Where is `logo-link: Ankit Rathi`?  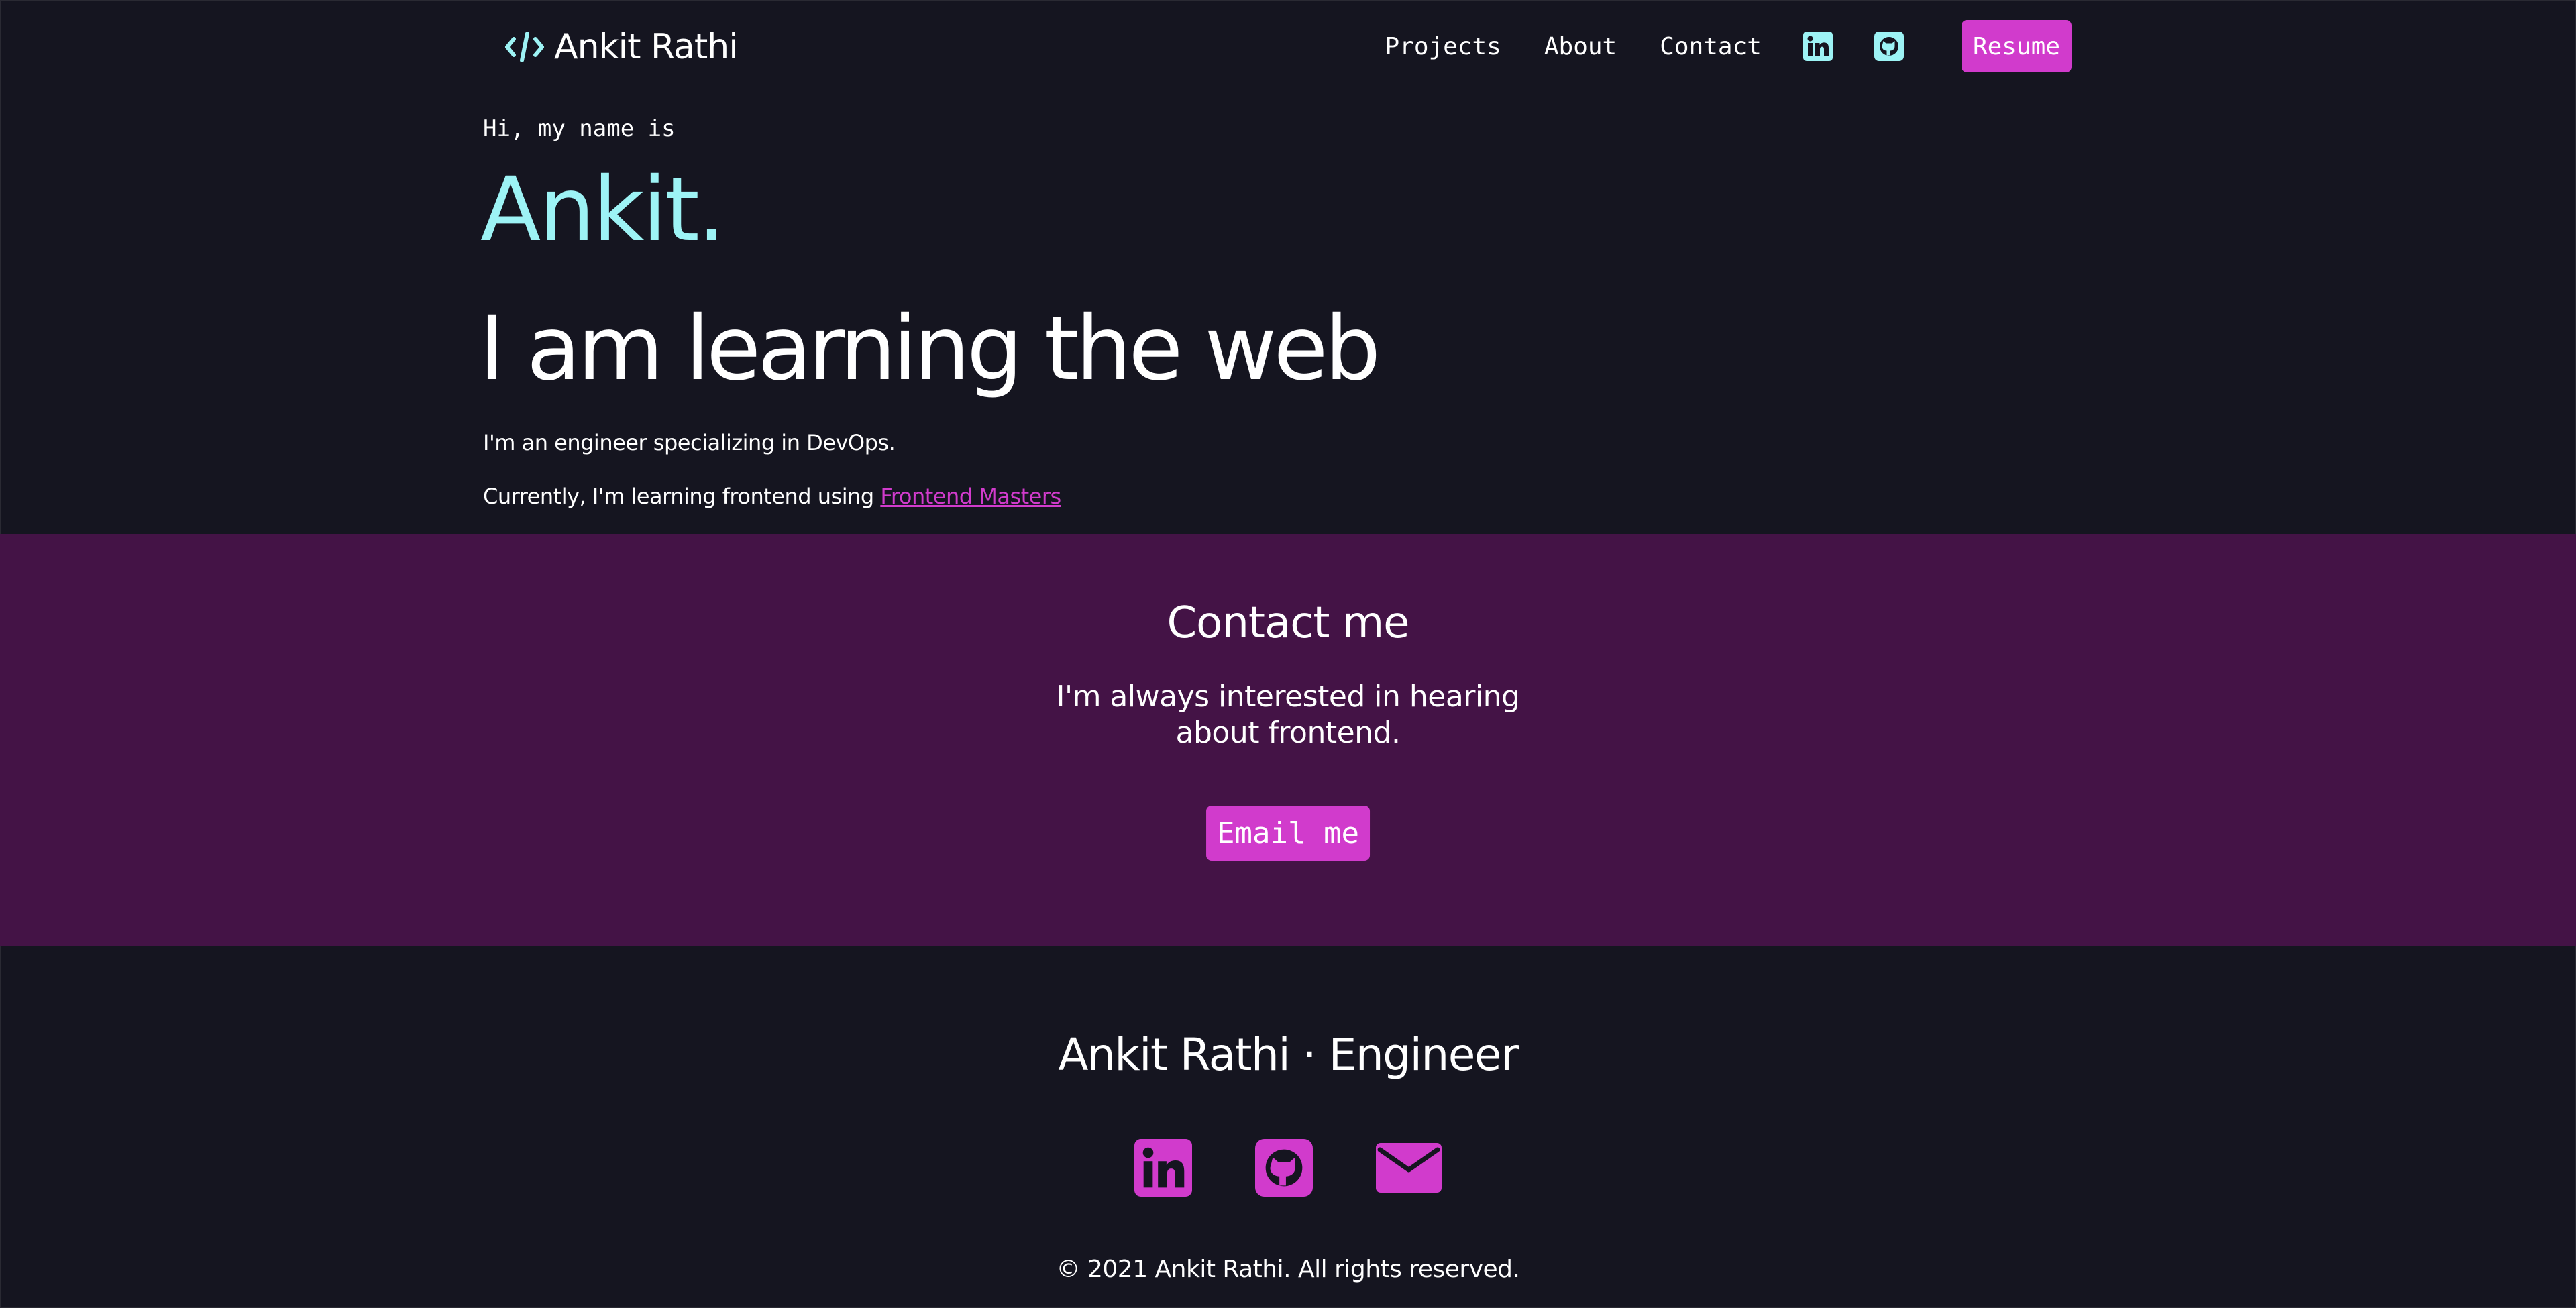
logo-link: Ankit Rathi is located at coordinates (621, 47).